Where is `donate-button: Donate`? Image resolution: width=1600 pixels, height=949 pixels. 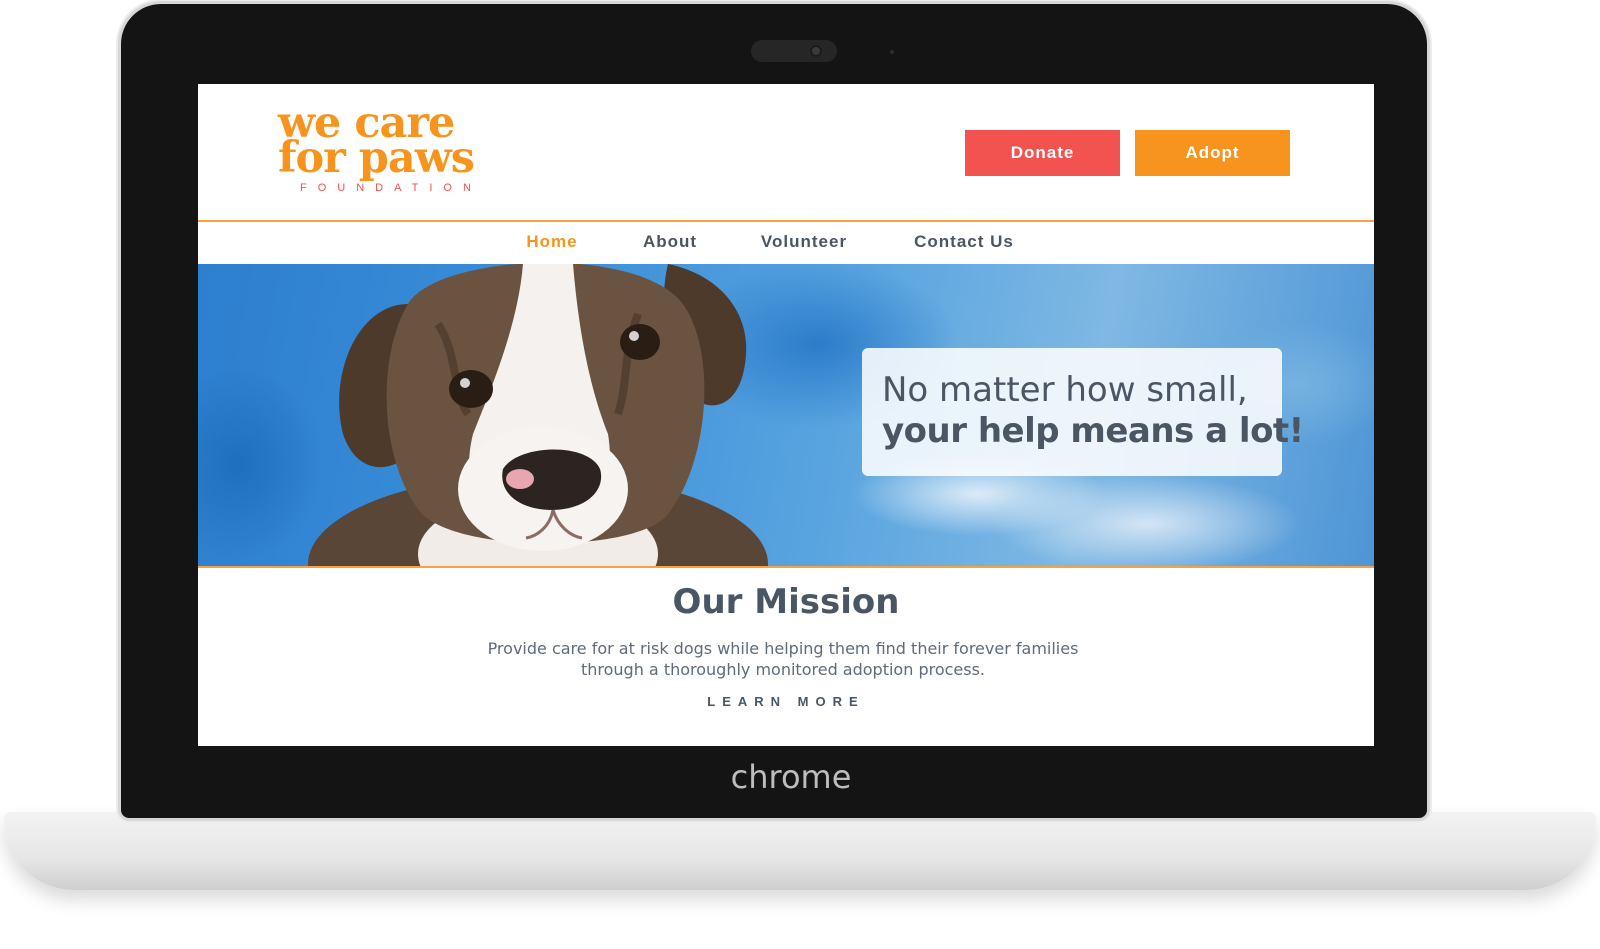 donate-button: Donate is located at coordinates (1042, 153).